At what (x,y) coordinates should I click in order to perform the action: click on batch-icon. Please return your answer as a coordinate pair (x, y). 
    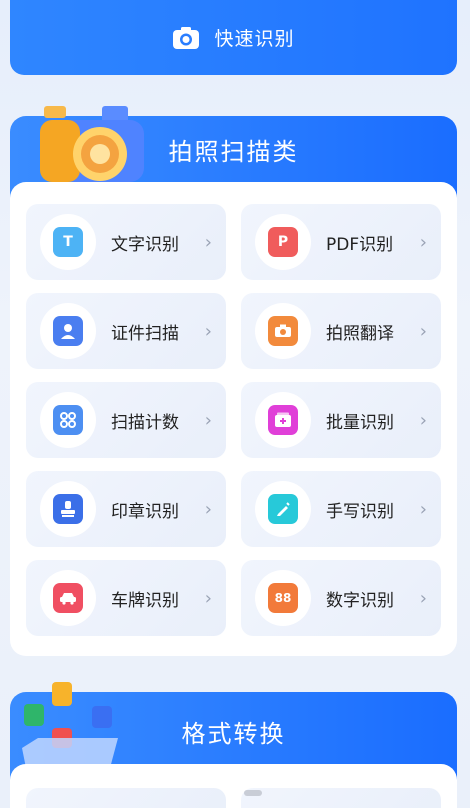
    Looking at the image, I should click on (283, 420).